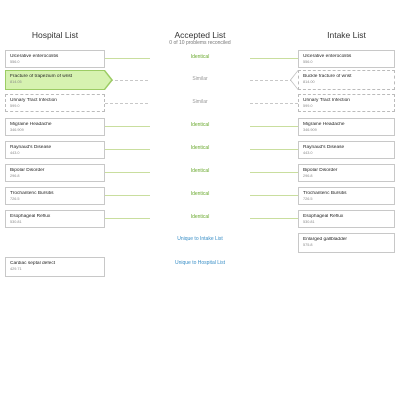 Image resolution: width=400 pixels, height=400 pixels. What do you see at coordinates (200, 35) in the screenshot?
I see `accepted-list-title: Accepted List` at bounding box center [200, 35].